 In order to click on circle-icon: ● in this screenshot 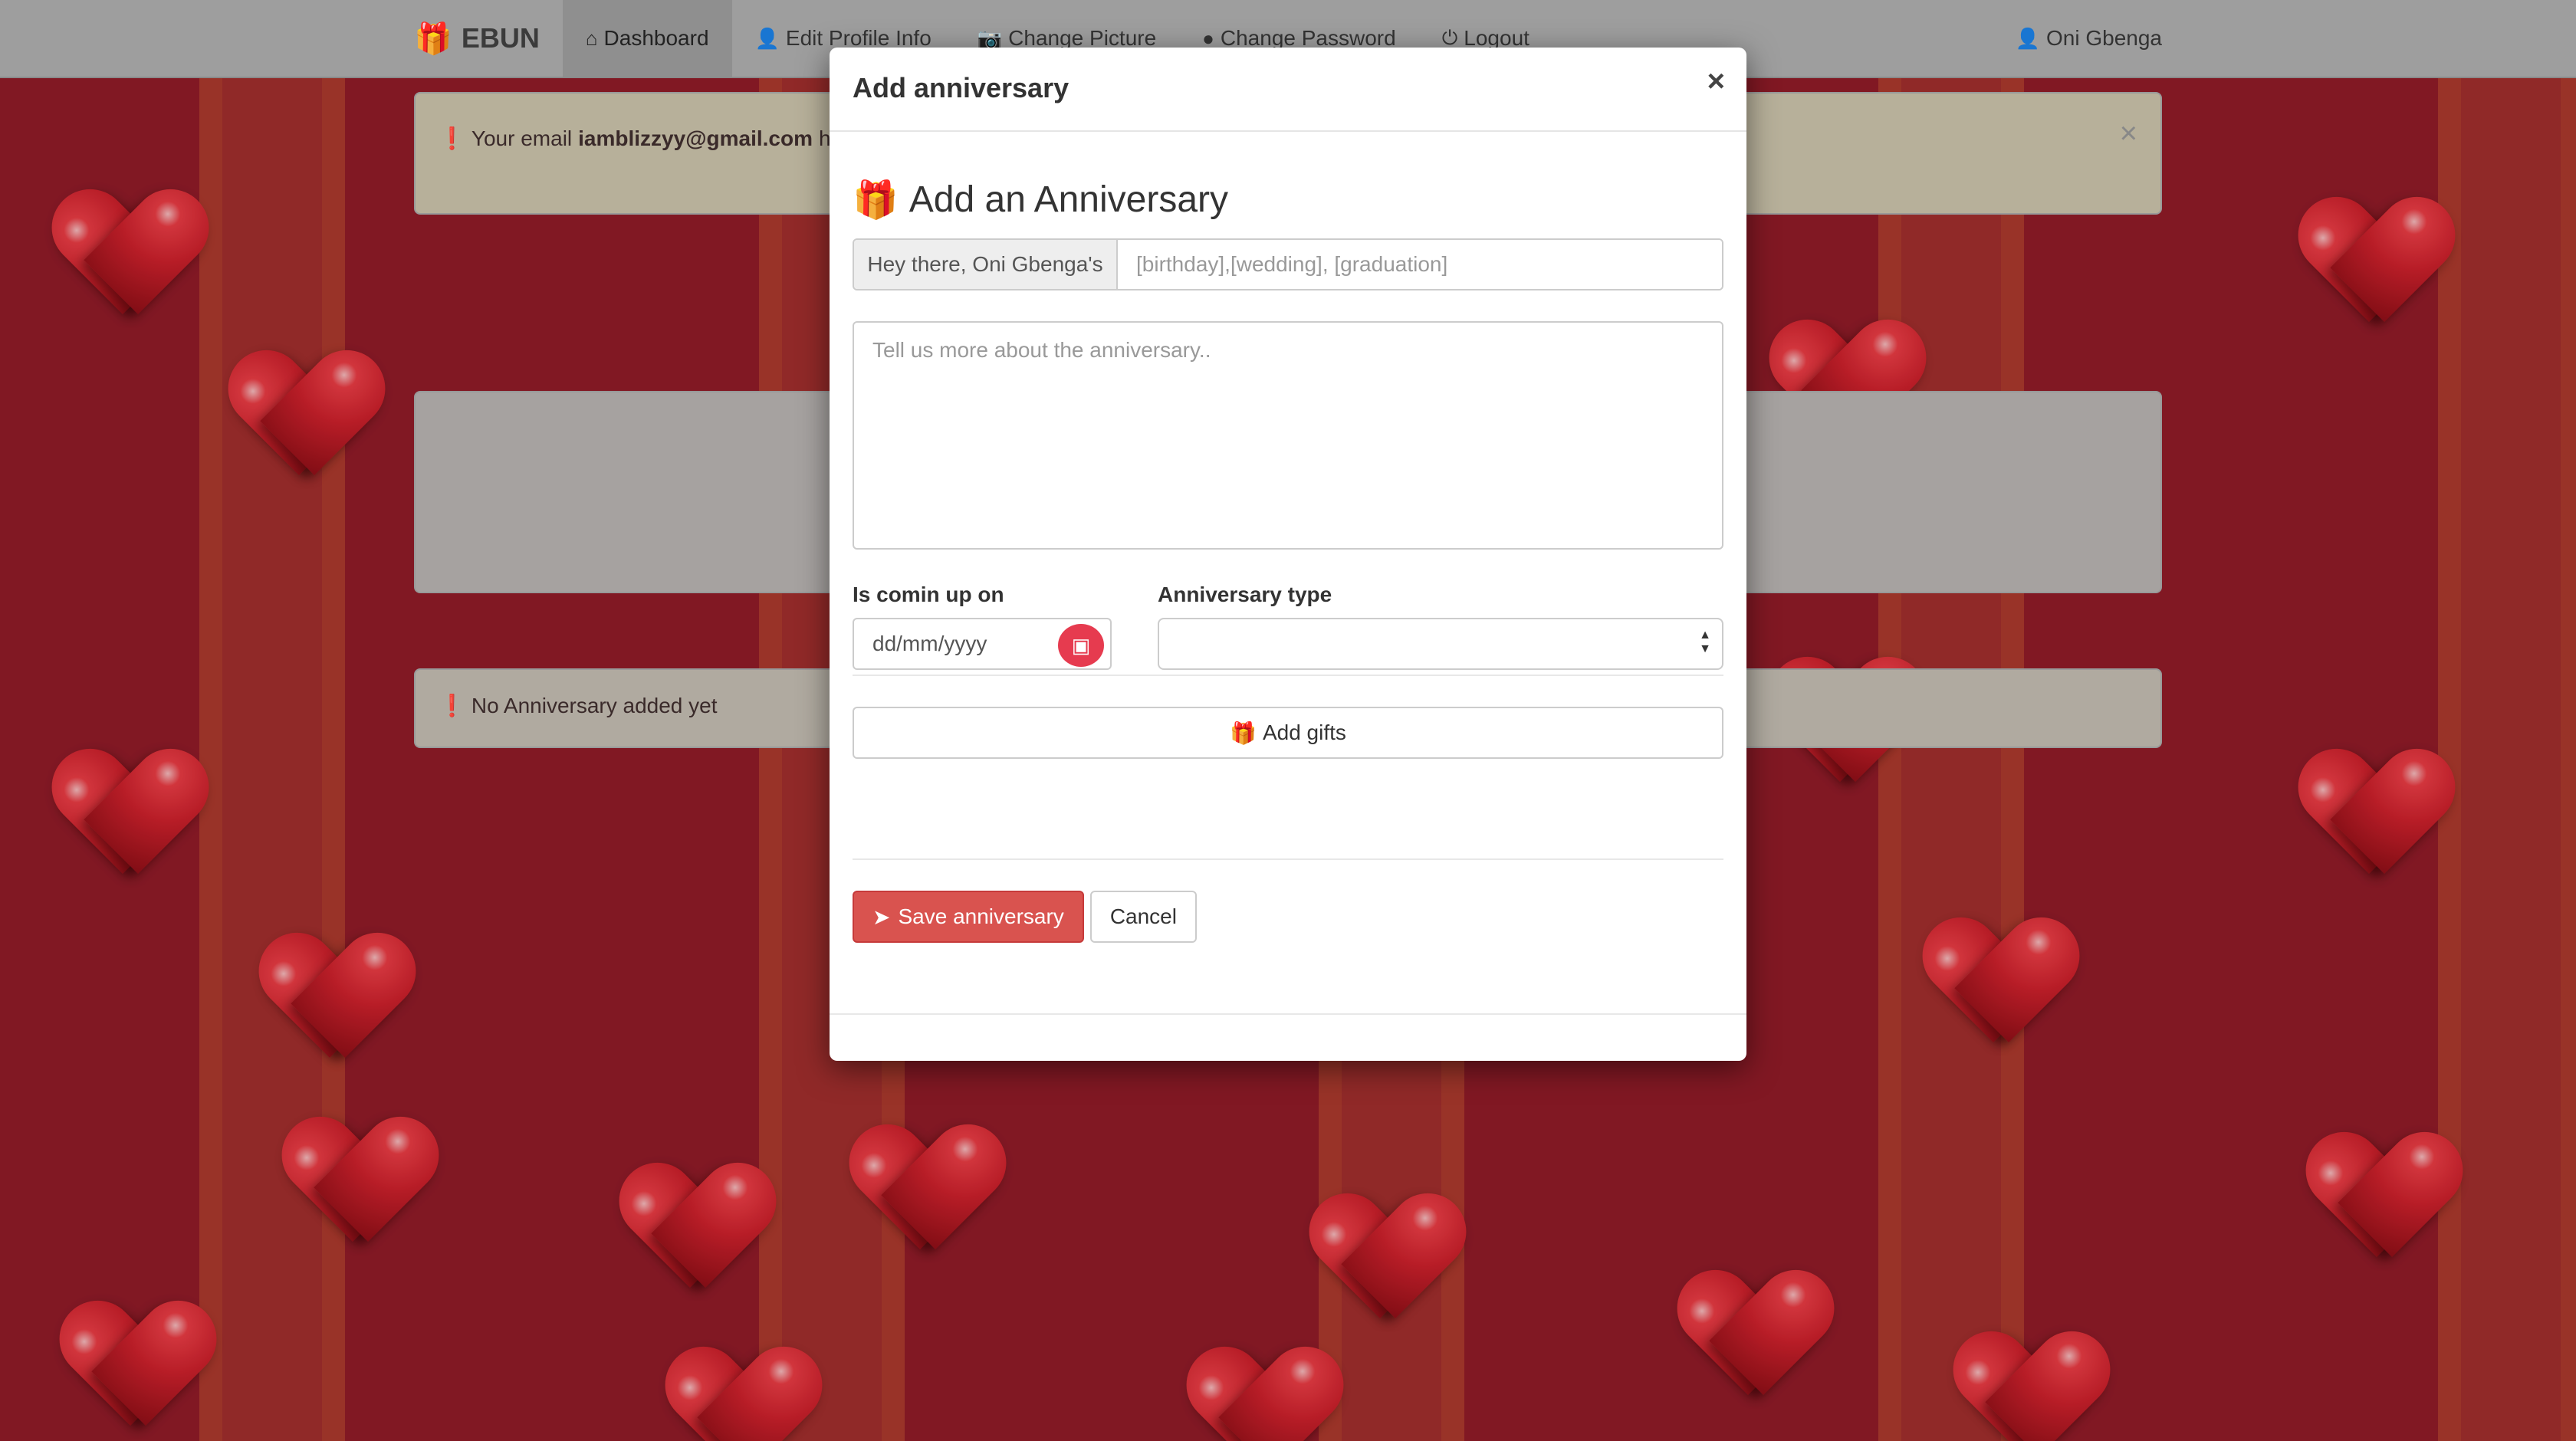, I will do `click(1208, 38)`.